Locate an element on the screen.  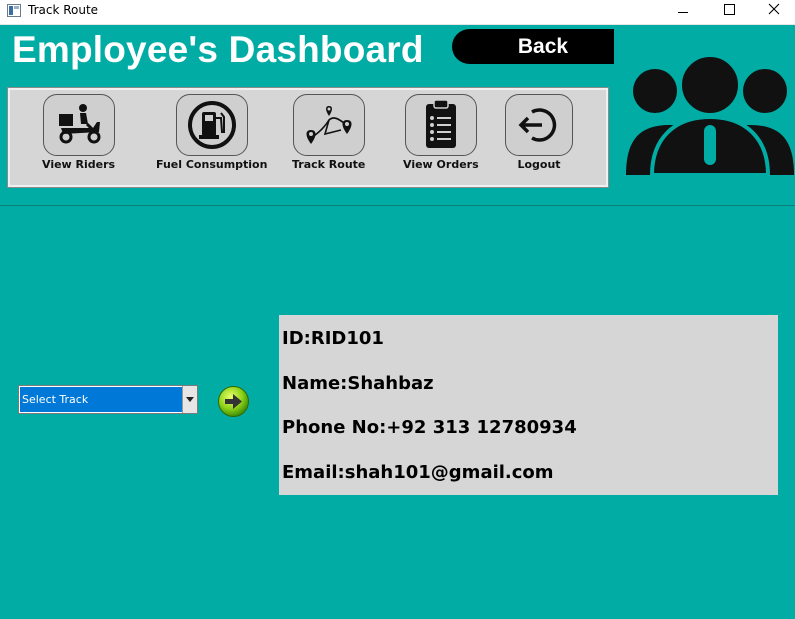
back-button: Back is located at coordinates (533, 46).